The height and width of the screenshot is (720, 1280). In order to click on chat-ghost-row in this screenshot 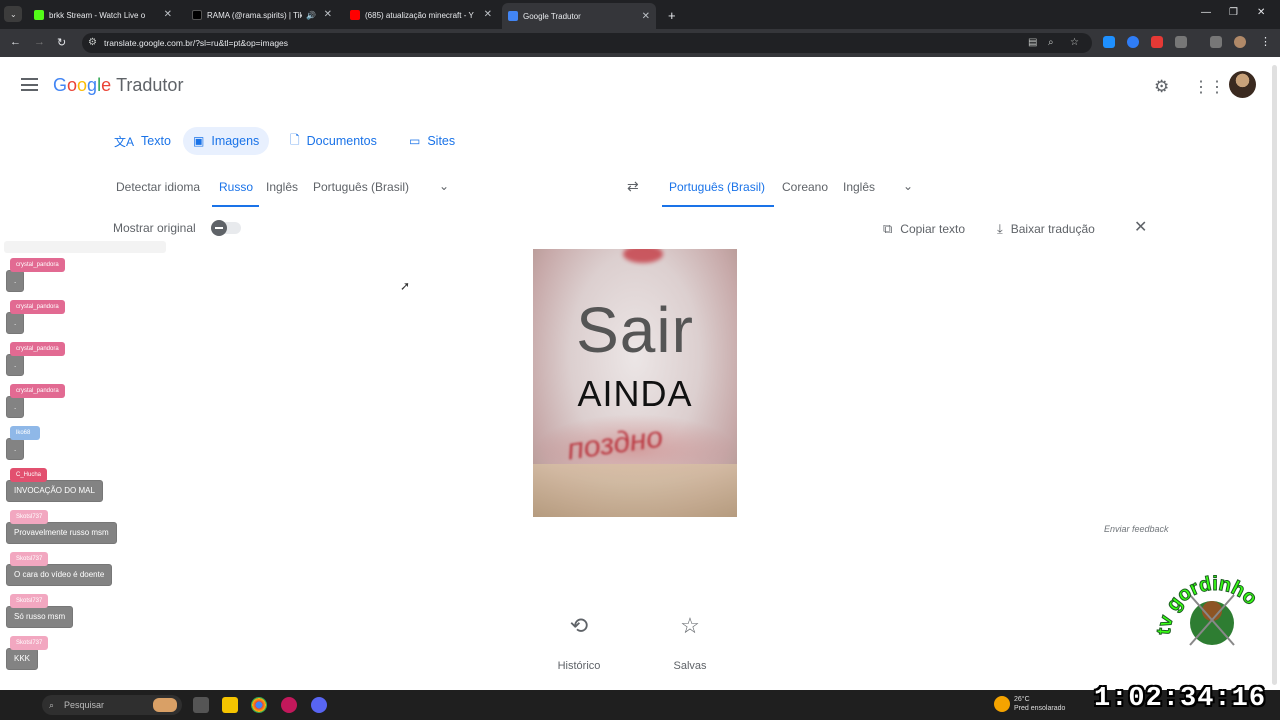, I will do `click(85, 247)`.